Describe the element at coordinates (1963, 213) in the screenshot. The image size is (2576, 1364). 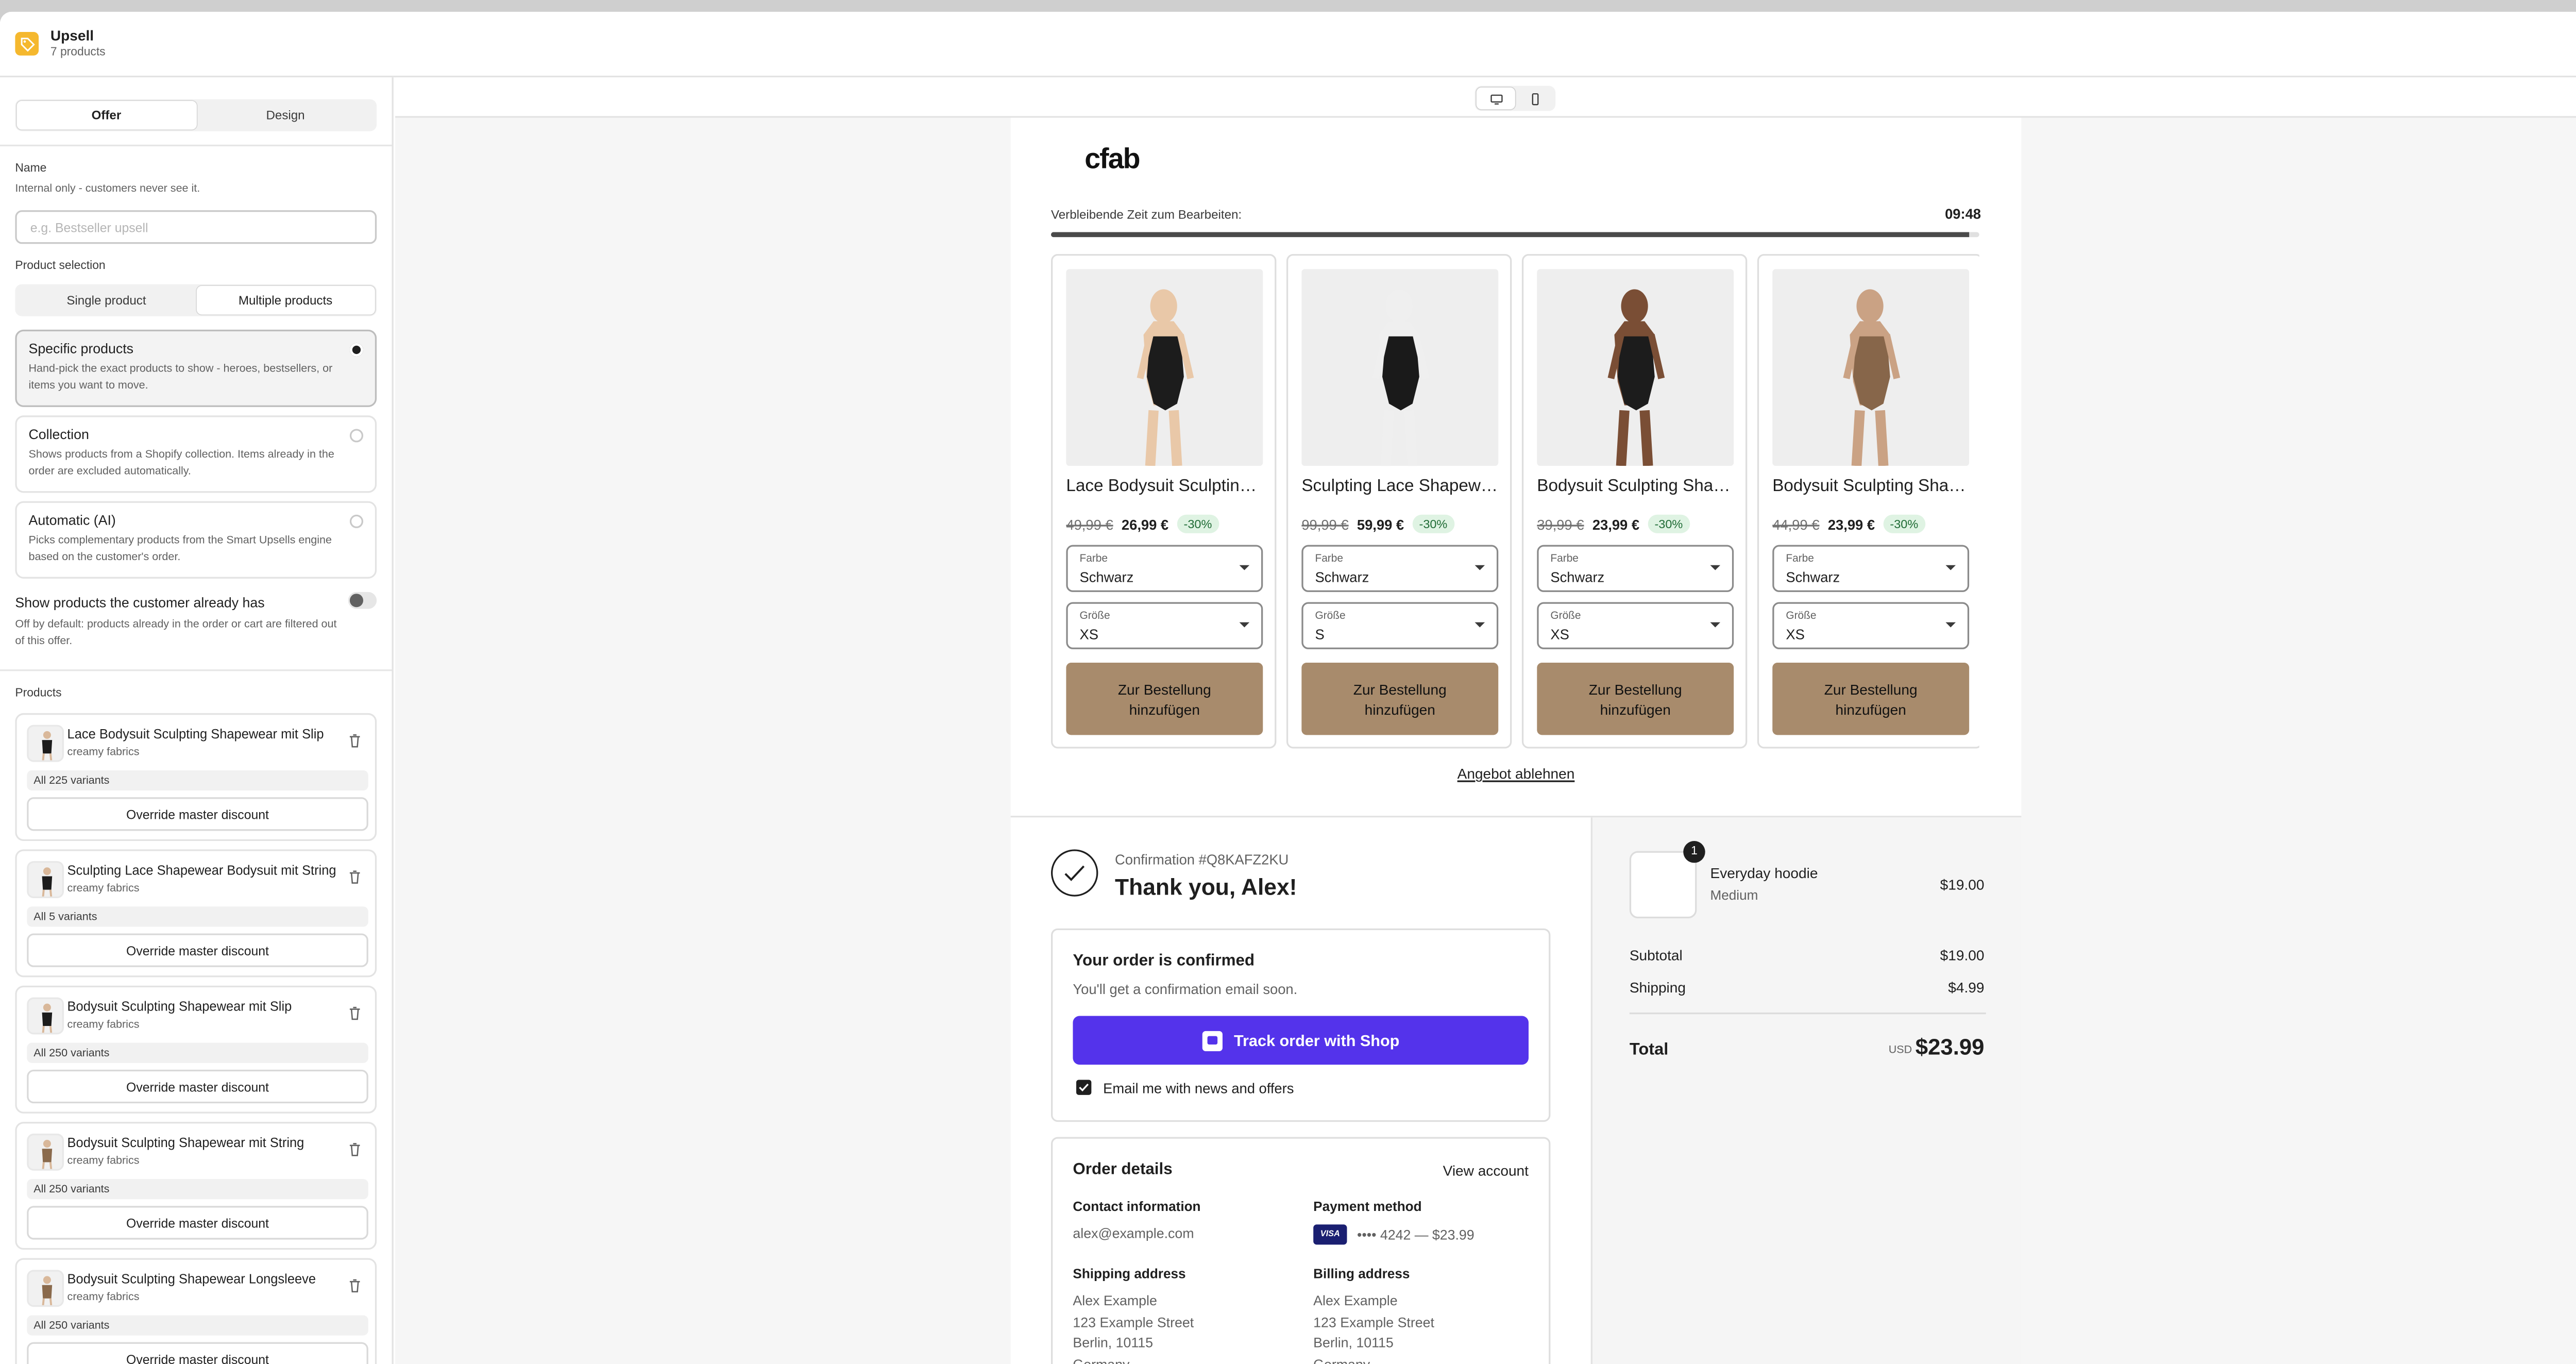
I see `timer-value: 09:48` at that location.